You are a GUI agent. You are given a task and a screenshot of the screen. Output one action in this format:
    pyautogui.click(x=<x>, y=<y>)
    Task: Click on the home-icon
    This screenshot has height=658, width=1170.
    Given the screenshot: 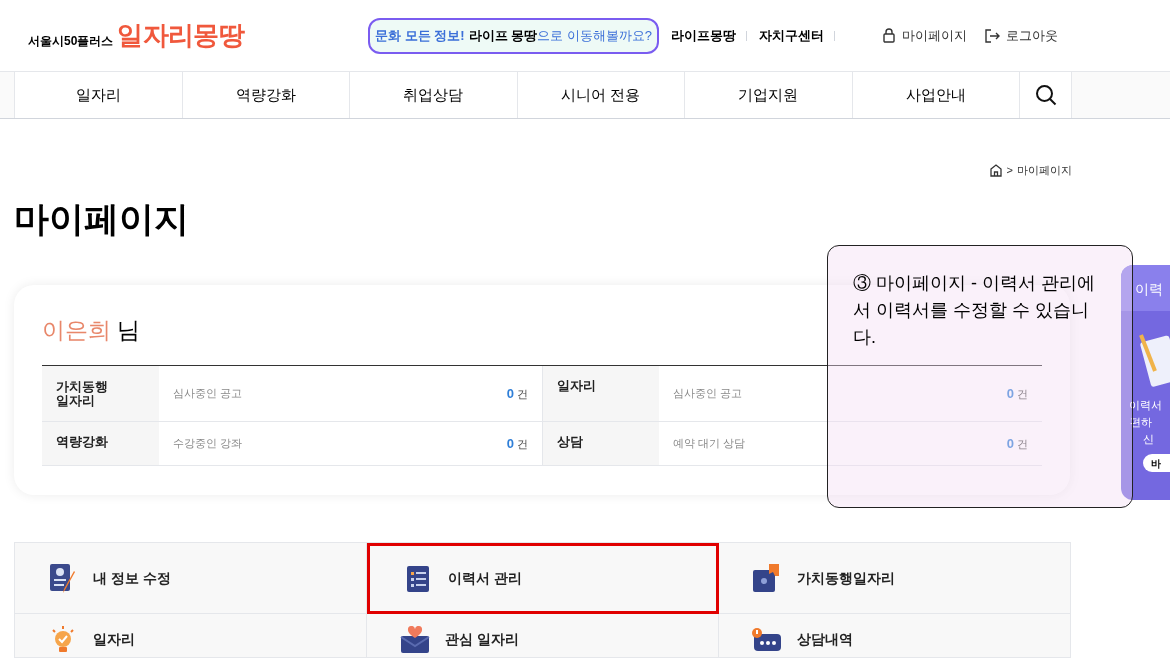 What is the action you would take?
    pyautogui.click(x=995, y=170)
    